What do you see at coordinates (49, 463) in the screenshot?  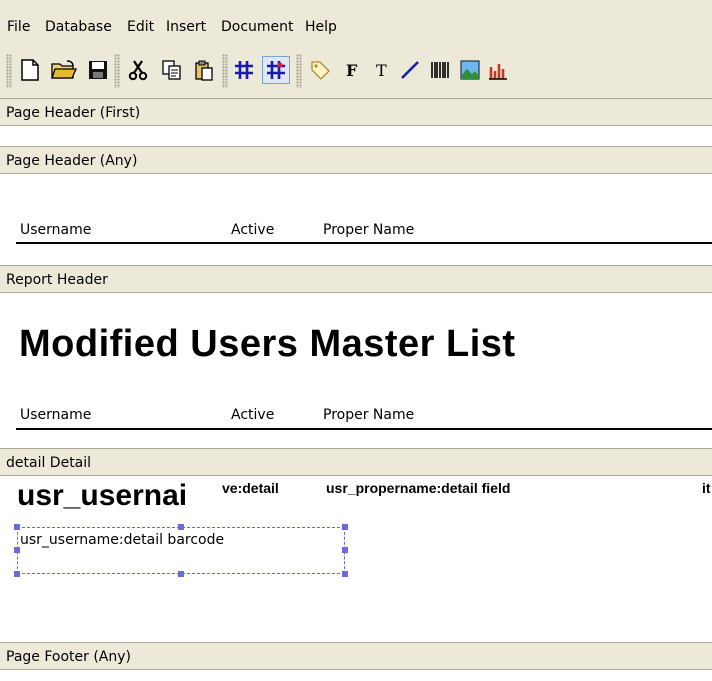 I see `section-title: detail Detail` at bounding box center [49, 463].